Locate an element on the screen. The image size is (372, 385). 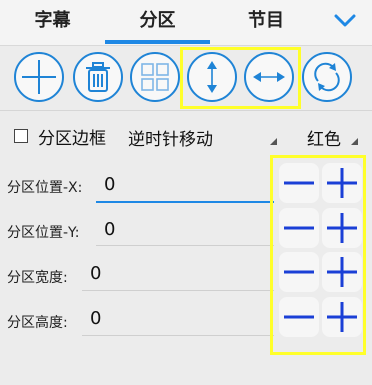
trash-icon is located at coordinates (98, 77).